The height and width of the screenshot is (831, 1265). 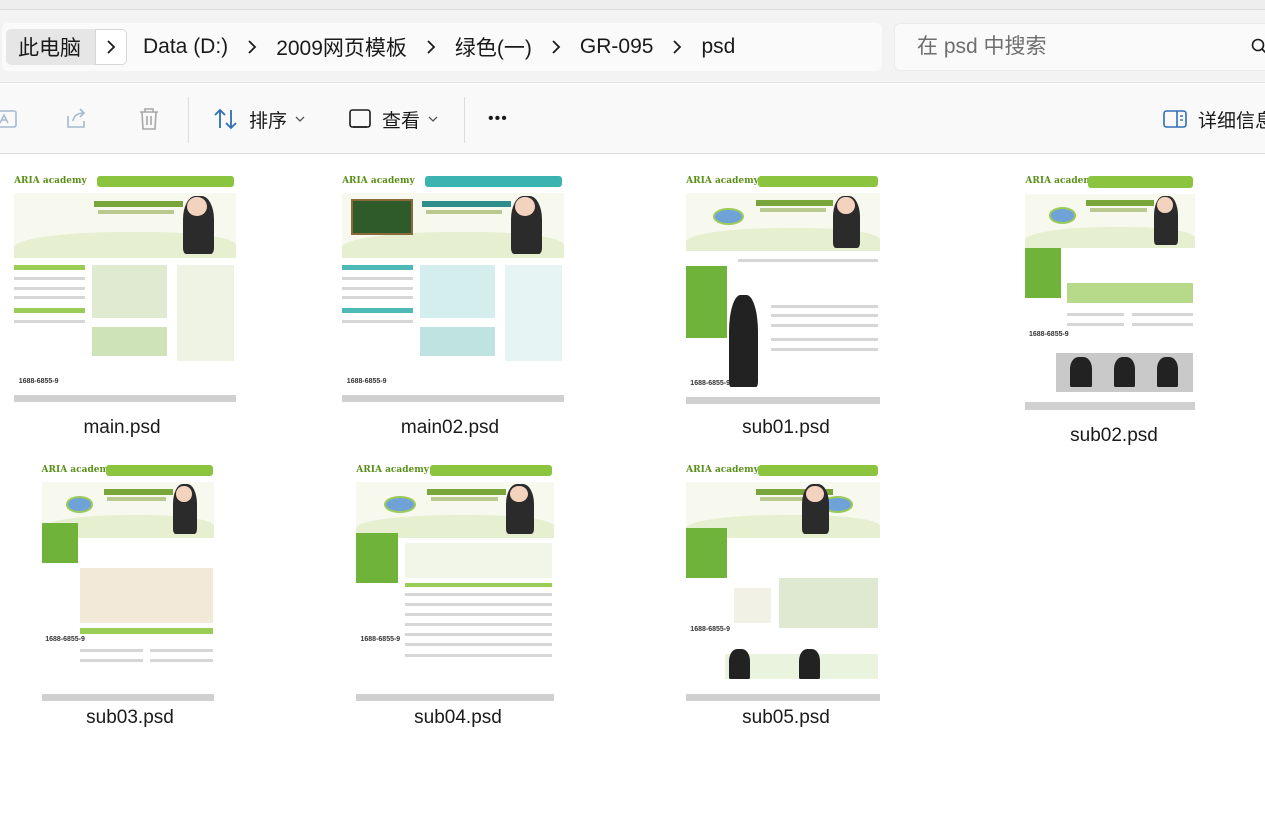 I want to click on breadcrumb-label: psd, so click(x=718, y=46).